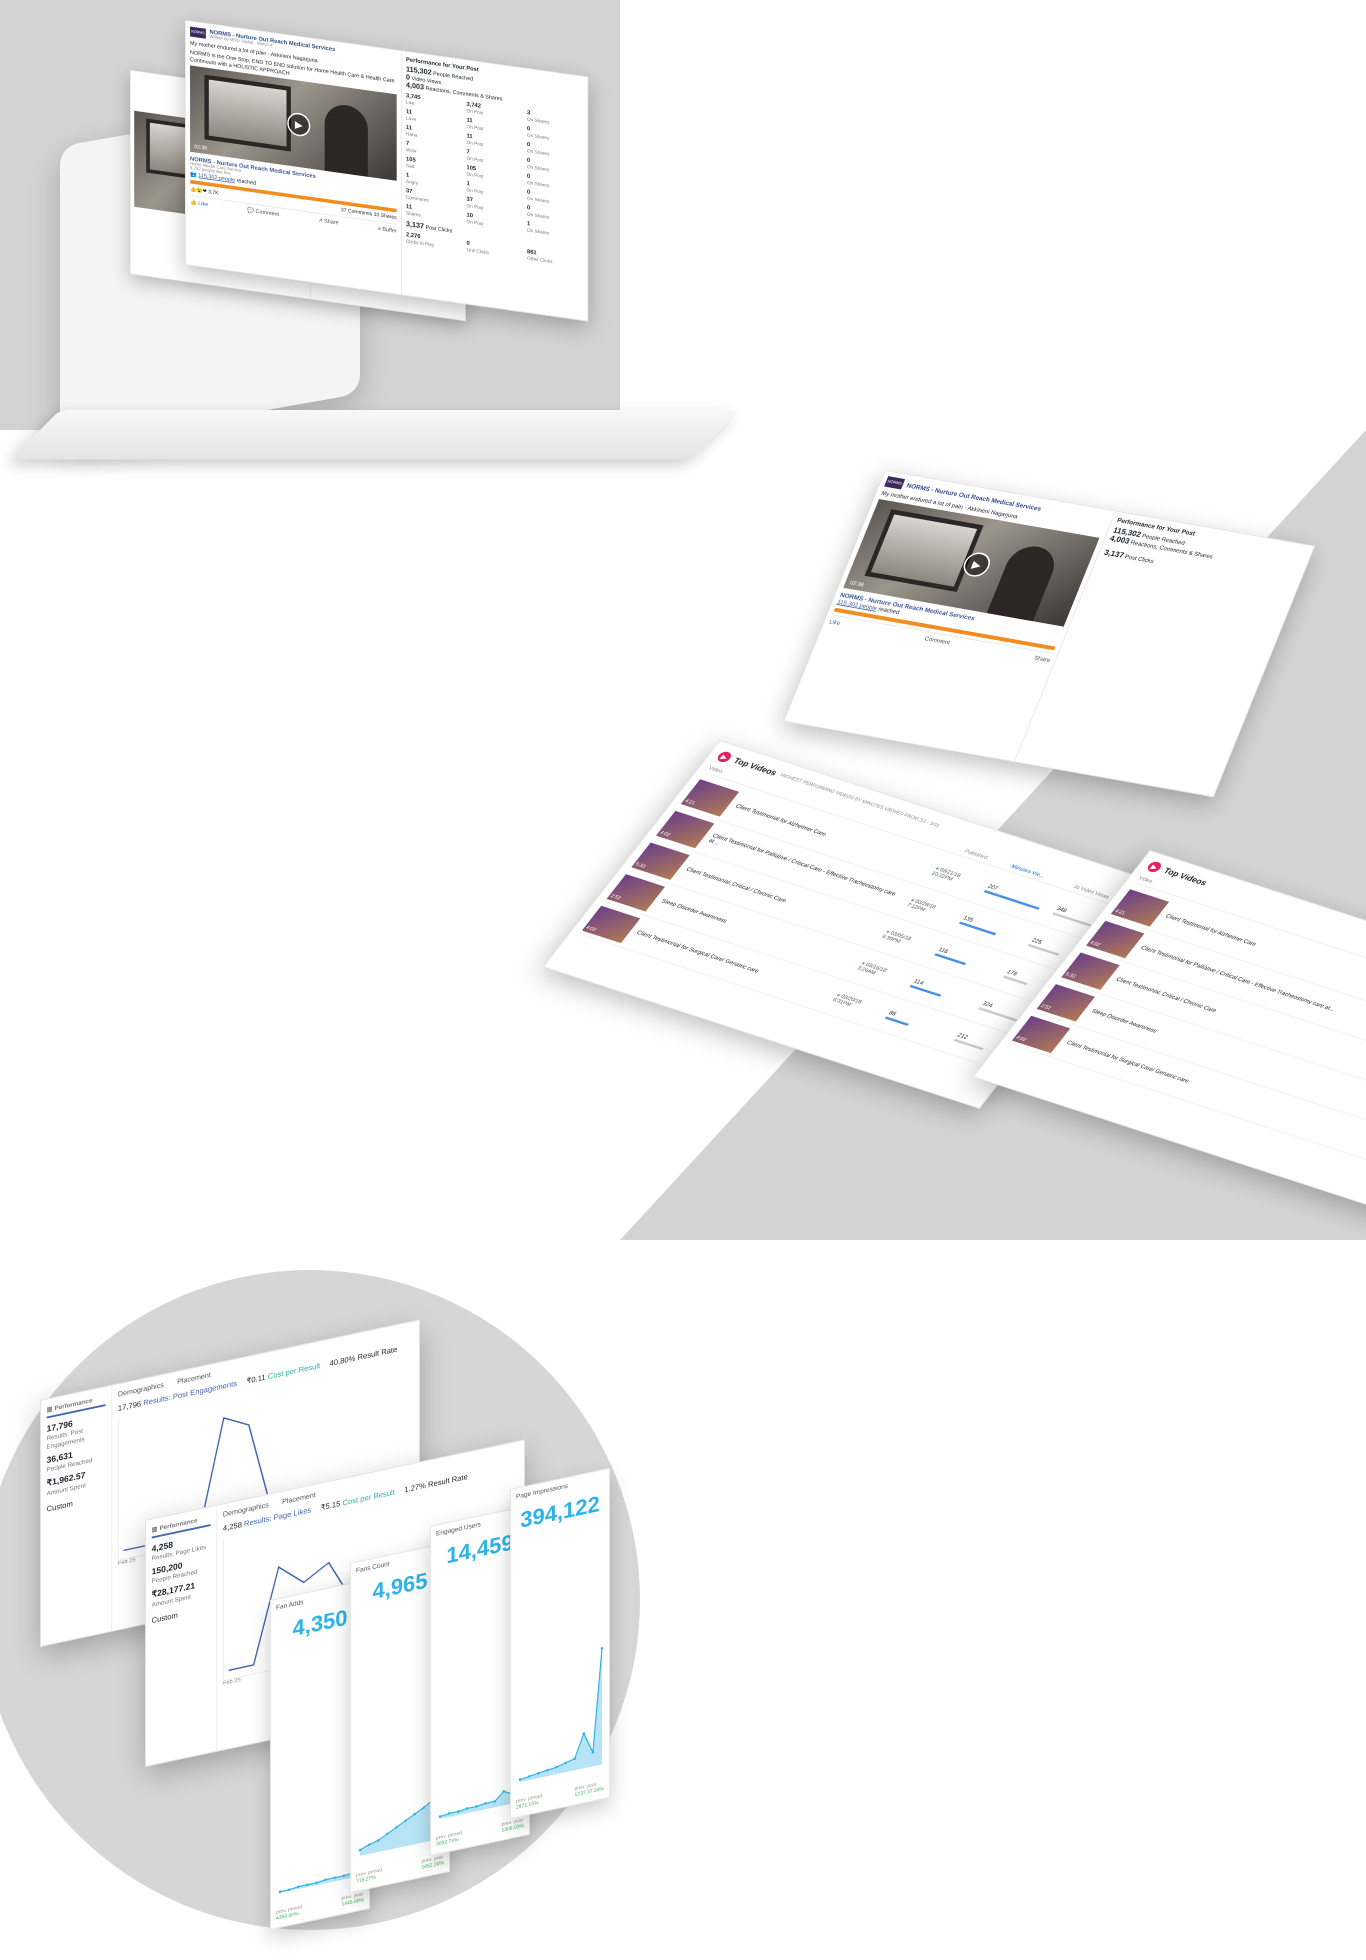 The width and height of the screenshot is (1366, 1960). What do you see at coordinates (76, 1502) in the screenshot?
I see `ads1-custom: Custom` at bounding box center [76, 1502].